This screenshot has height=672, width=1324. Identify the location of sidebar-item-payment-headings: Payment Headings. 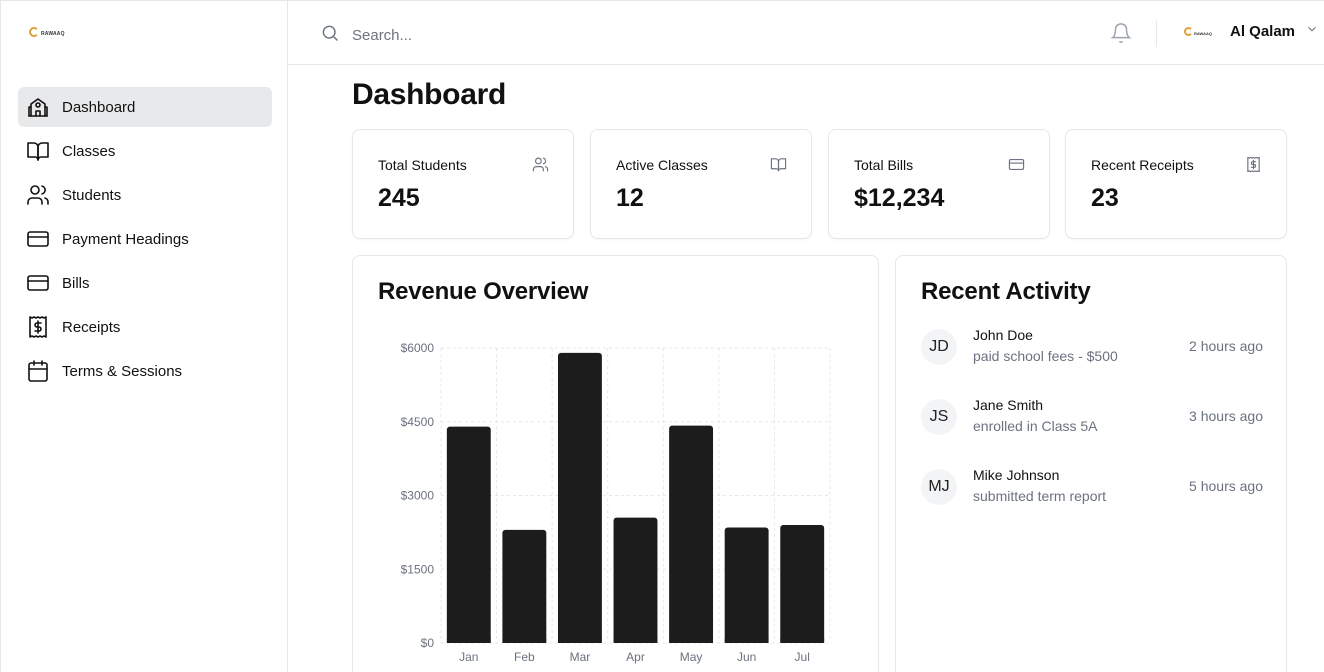
(145, 239).